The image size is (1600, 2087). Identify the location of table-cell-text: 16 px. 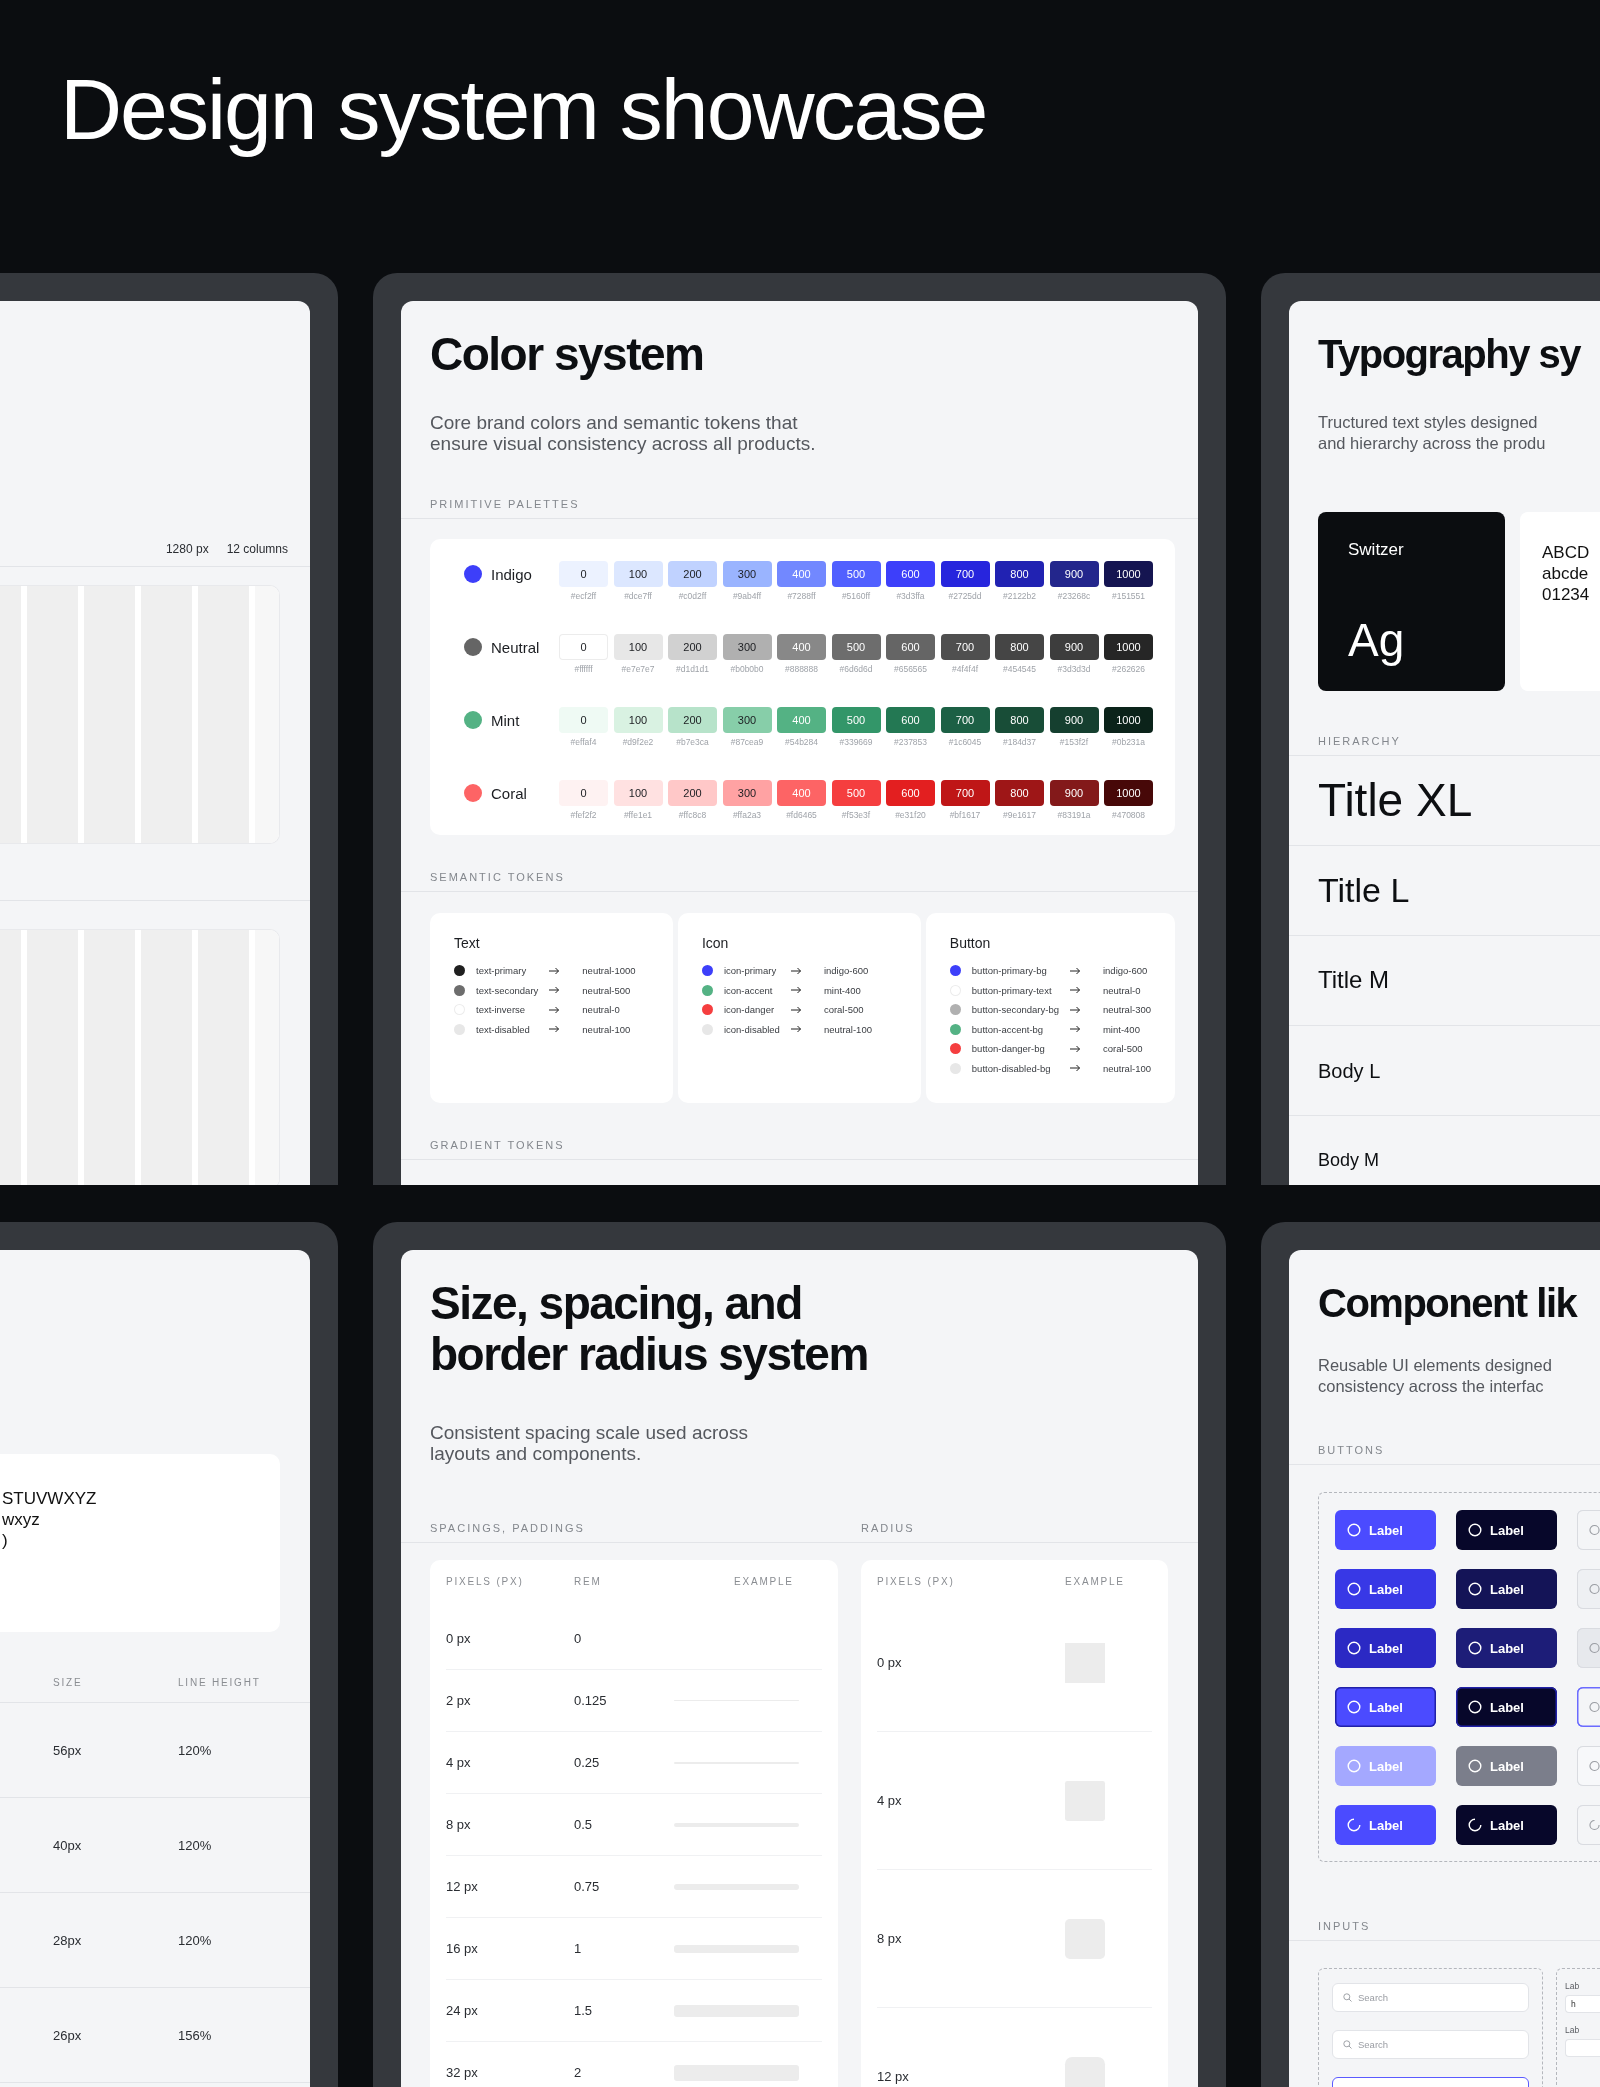
(462, 1948).